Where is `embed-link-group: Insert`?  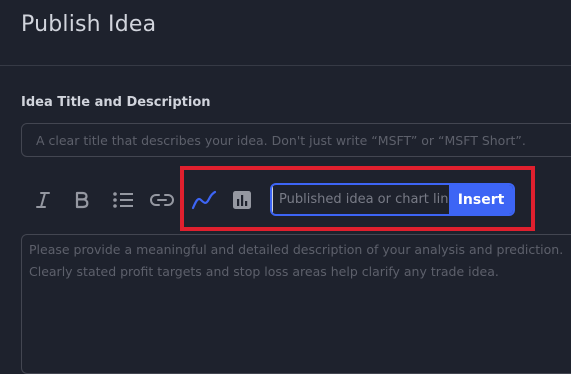 embed-link-group: Insert is located at coordinates (392, 199).